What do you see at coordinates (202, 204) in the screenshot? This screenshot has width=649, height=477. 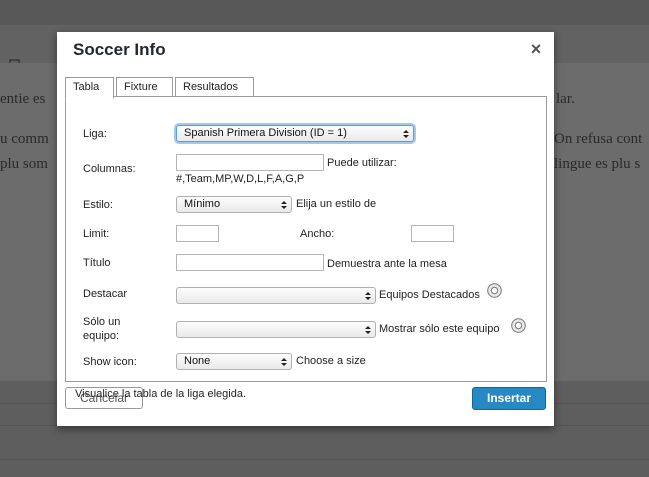 I see `estilo-select-value: Mínimo` at bounding box center [202, 204].